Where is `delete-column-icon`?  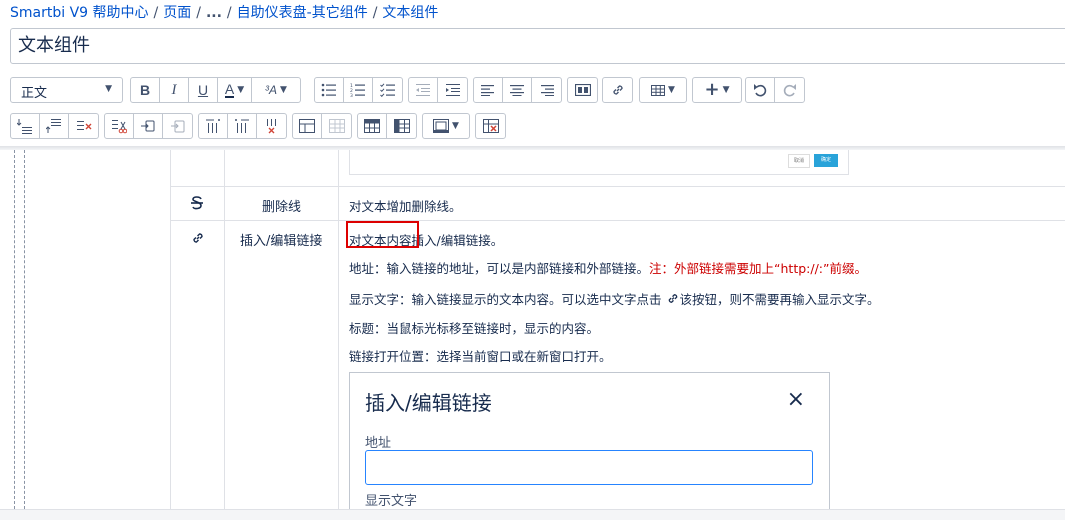 delete-column-icon is located at coordinates (271, 126).